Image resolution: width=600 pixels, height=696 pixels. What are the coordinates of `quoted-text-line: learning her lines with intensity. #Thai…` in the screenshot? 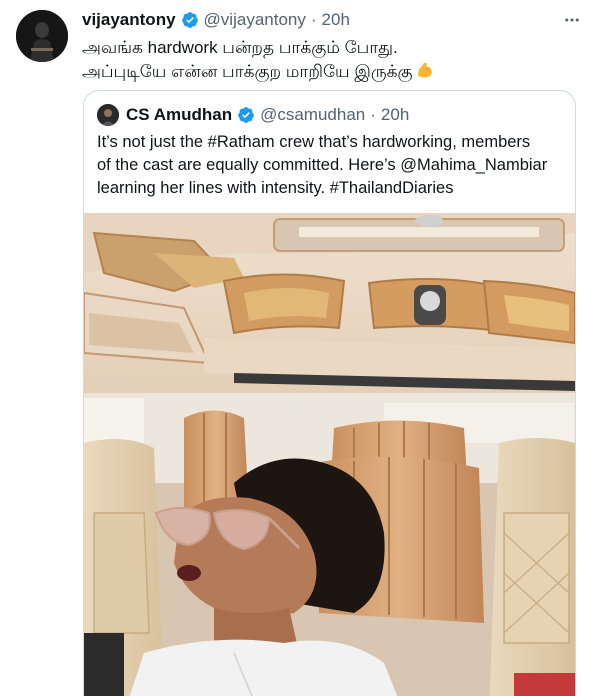 It's located at (275, 188).